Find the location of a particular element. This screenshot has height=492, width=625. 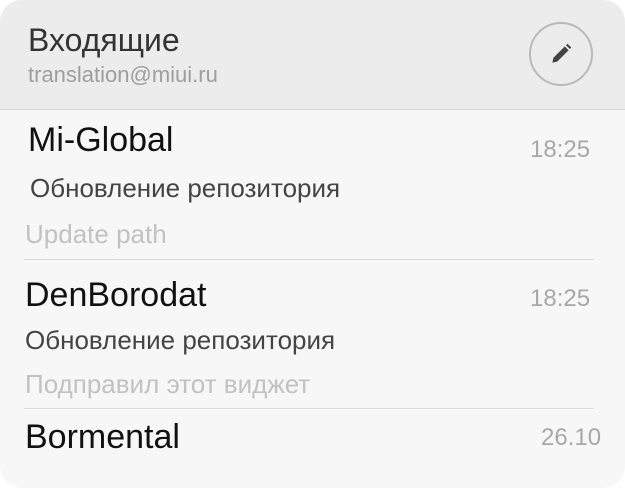

pencil-icon is located at coordinates (562, 53).